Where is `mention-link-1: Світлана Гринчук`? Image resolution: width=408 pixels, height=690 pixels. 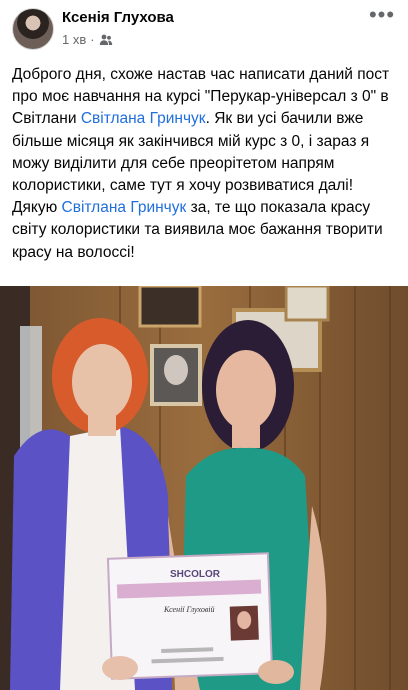 mention-link-1: Світлана Гринчук is located at coordinates (143, 118).